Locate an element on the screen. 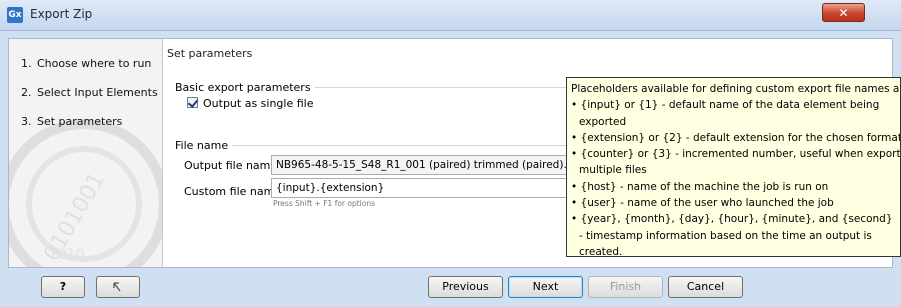 The width and height of the screenshot is (901, 307). close-icon: ✕ is located at coordinates (843, 13).